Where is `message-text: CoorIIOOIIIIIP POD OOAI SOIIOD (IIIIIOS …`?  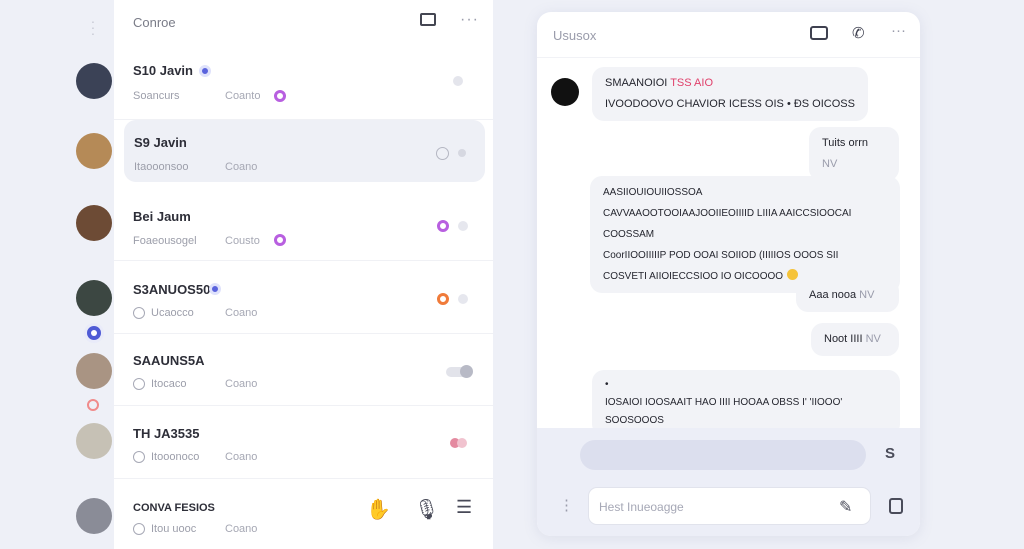
message-text: CoorIIOOIIIIIP POD OOAI SOIIOD (IIIIIOS … is located at coordinates (721, 255).